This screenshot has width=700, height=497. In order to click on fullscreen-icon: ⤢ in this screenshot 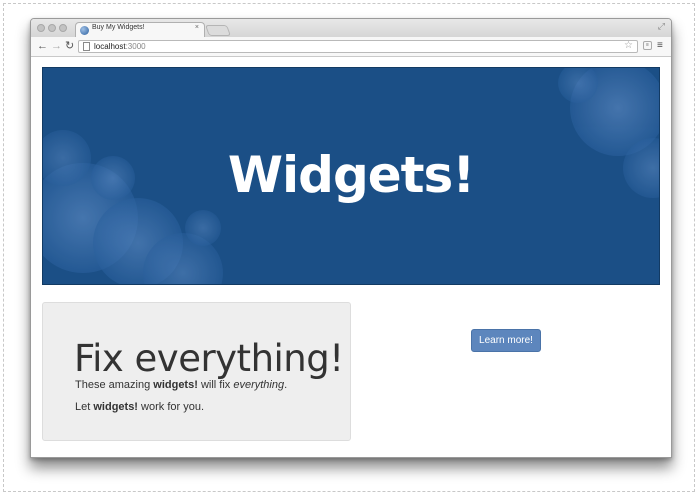, I will do `click(661, 26)`.